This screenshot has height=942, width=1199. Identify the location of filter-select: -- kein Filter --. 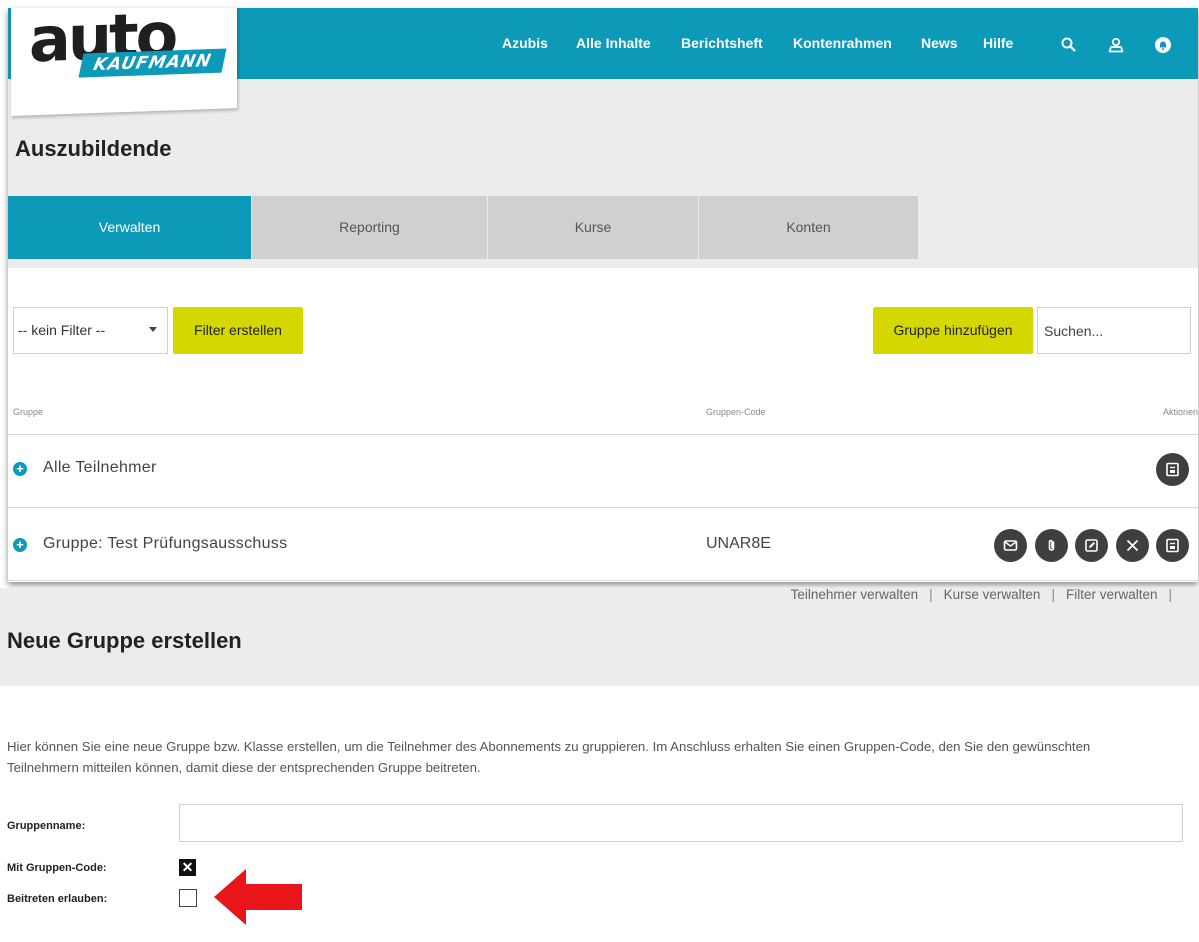
(90, 330).